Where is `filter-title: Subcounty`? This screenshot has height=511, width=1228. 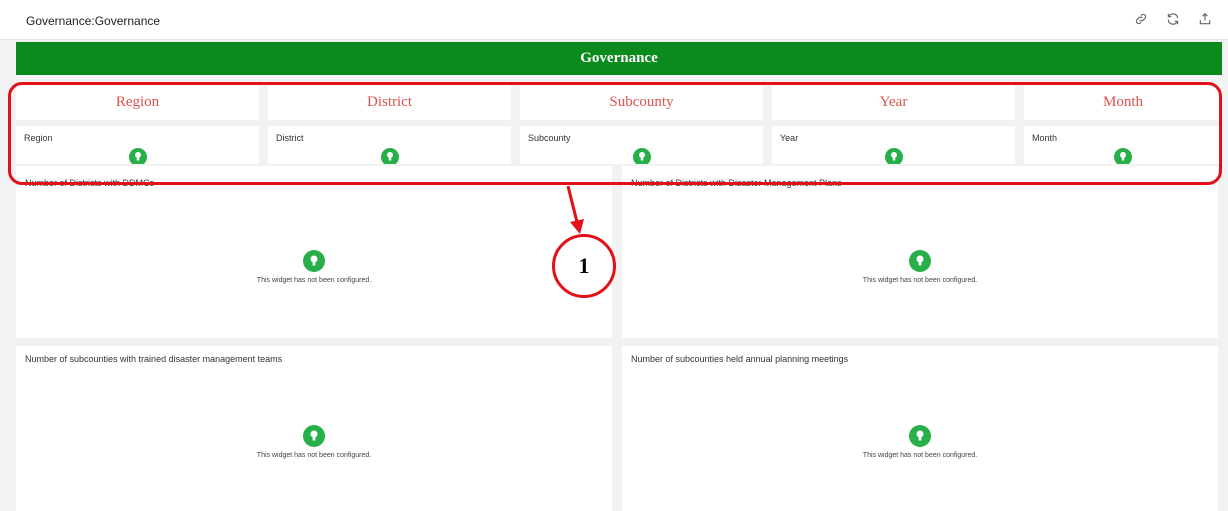 filter-title: Subcounty is located at coordinates (641, 102).